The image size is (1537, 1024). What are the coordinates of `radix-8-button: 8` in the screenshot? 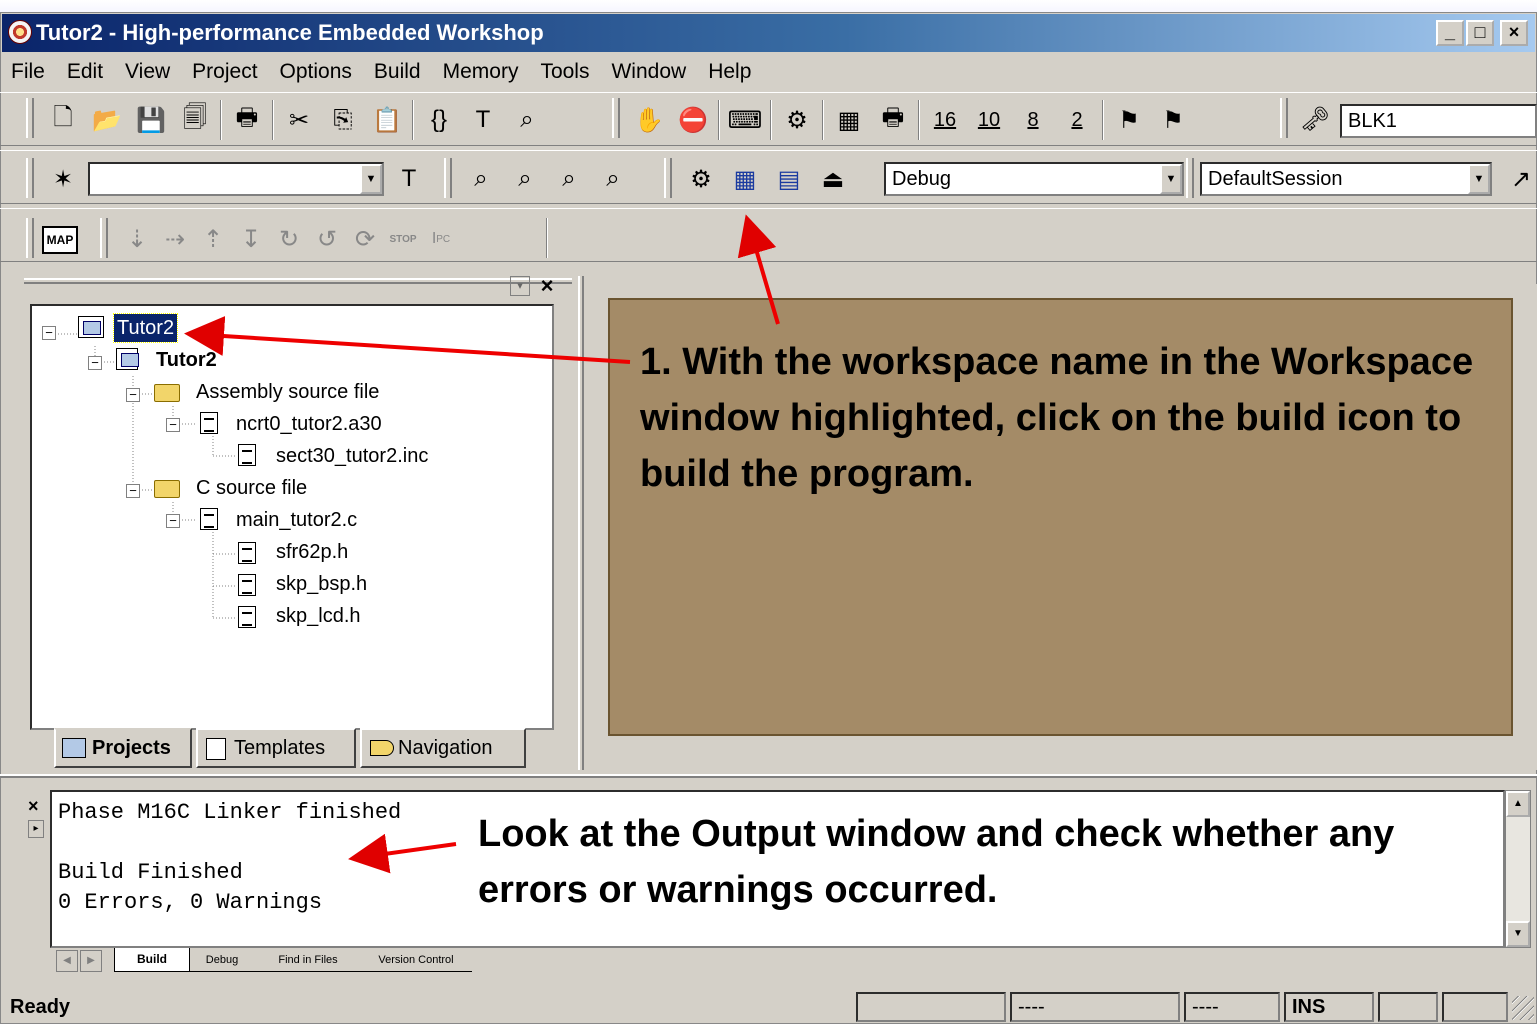 It's located at (1033, 120).